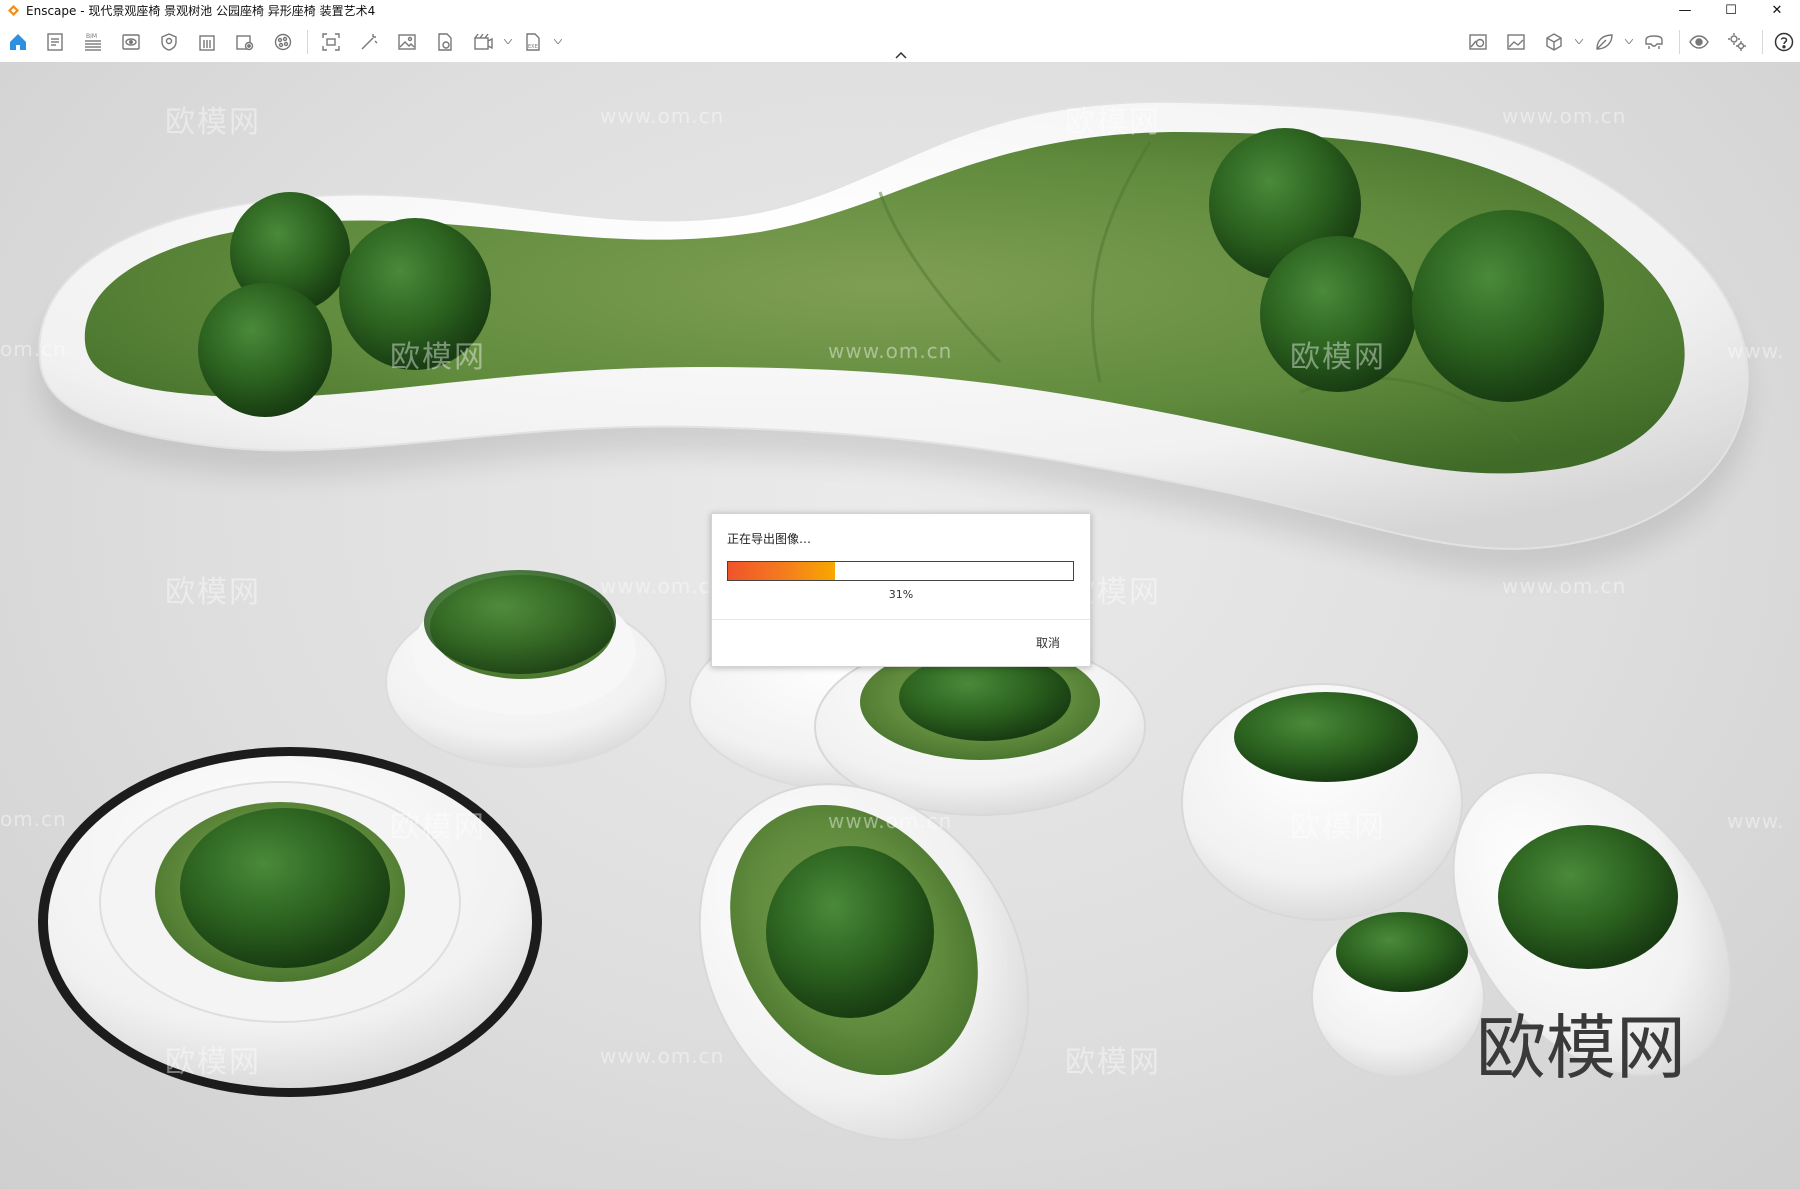  What do you see at coordinates (1516, 42) in the screenshot?
I see `landscape-icon` at bounding box center [1516, 42].